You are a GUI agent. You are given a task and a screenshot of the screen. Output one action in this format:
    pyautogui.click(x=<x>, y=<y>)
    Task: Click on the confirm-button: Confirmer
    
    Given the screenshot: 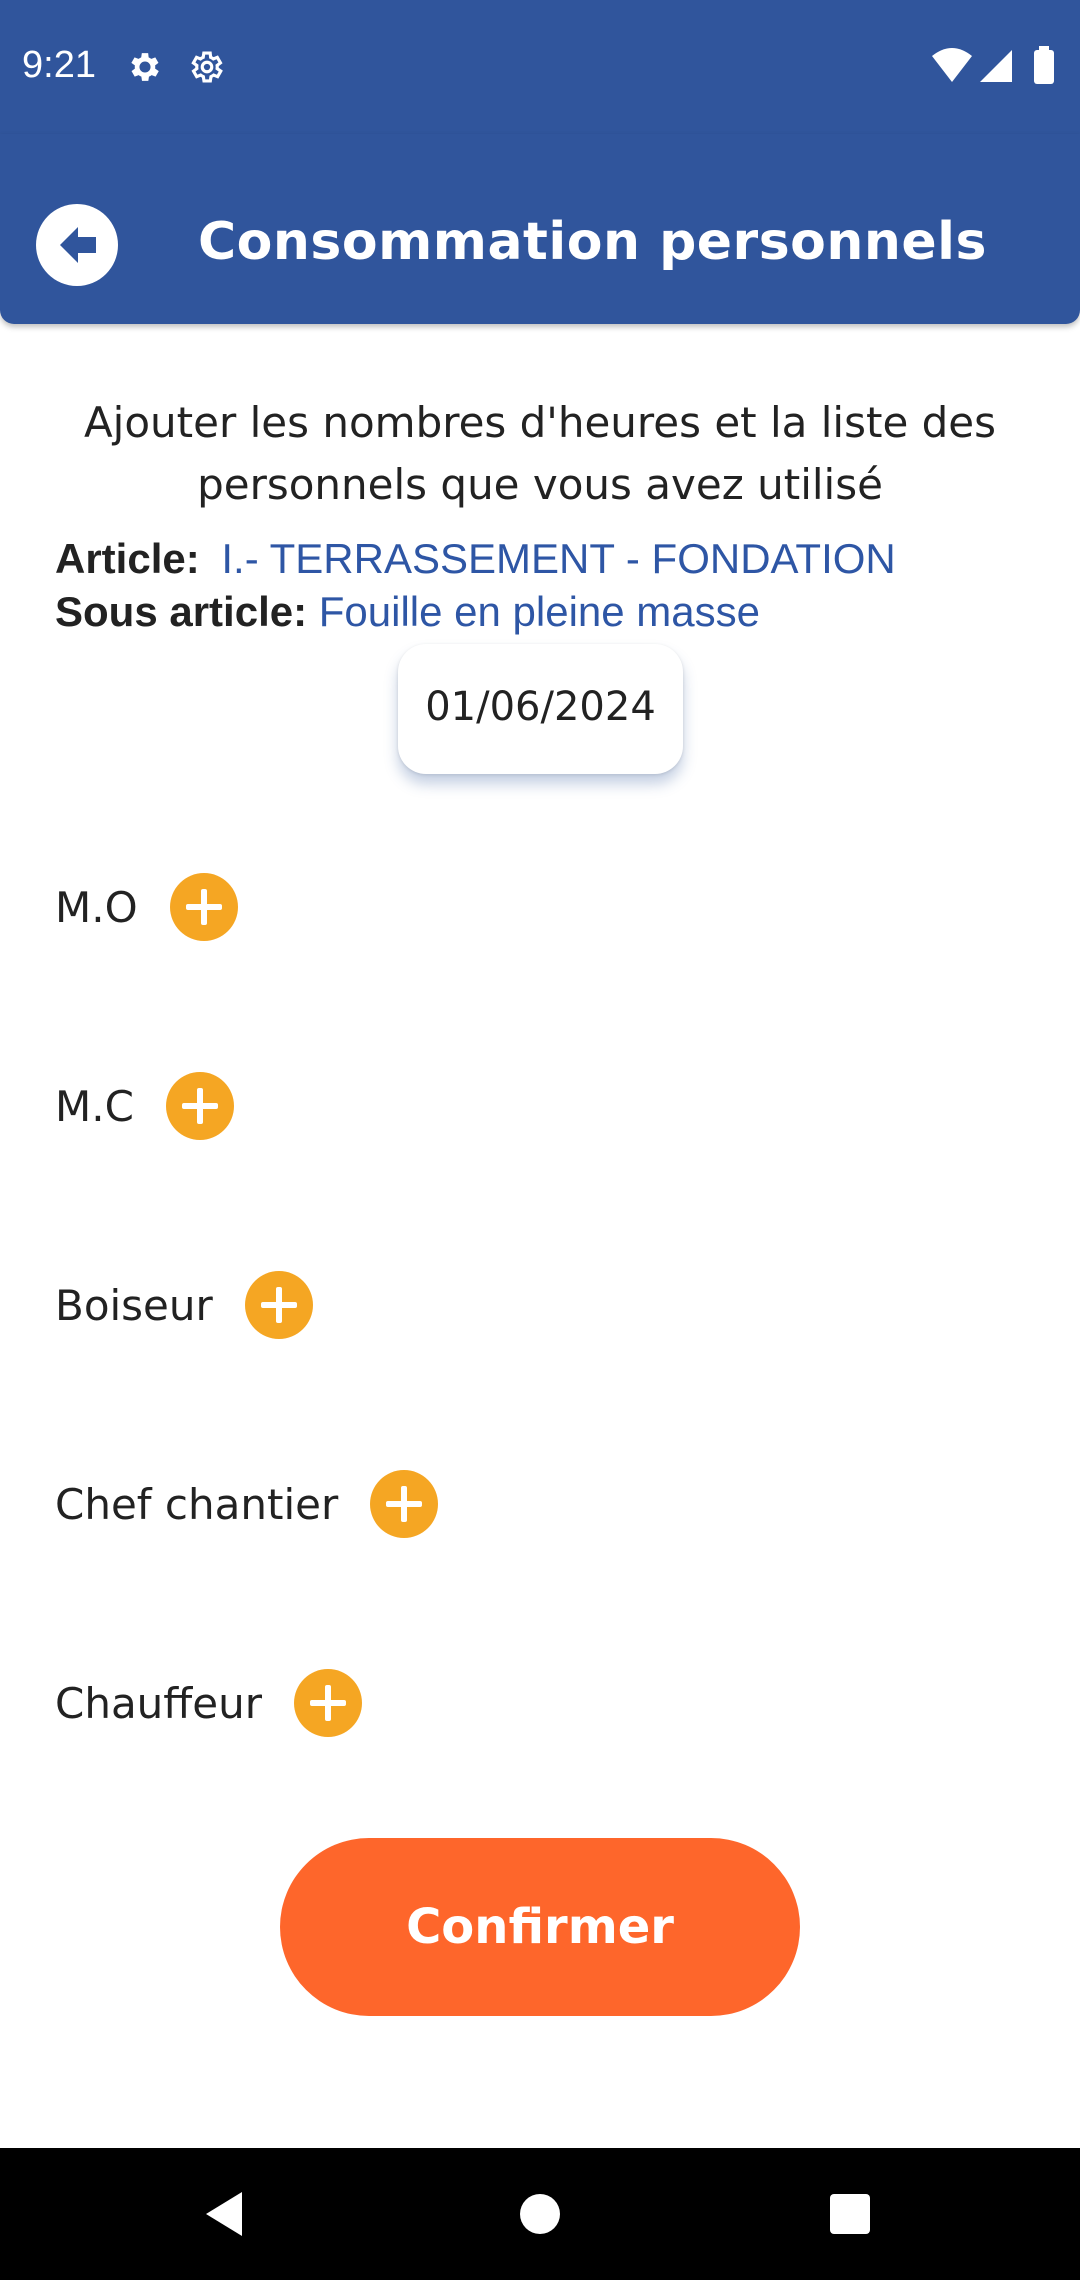 What is the action you would take?
    pyautogui.click(x=540, y=1927)
    